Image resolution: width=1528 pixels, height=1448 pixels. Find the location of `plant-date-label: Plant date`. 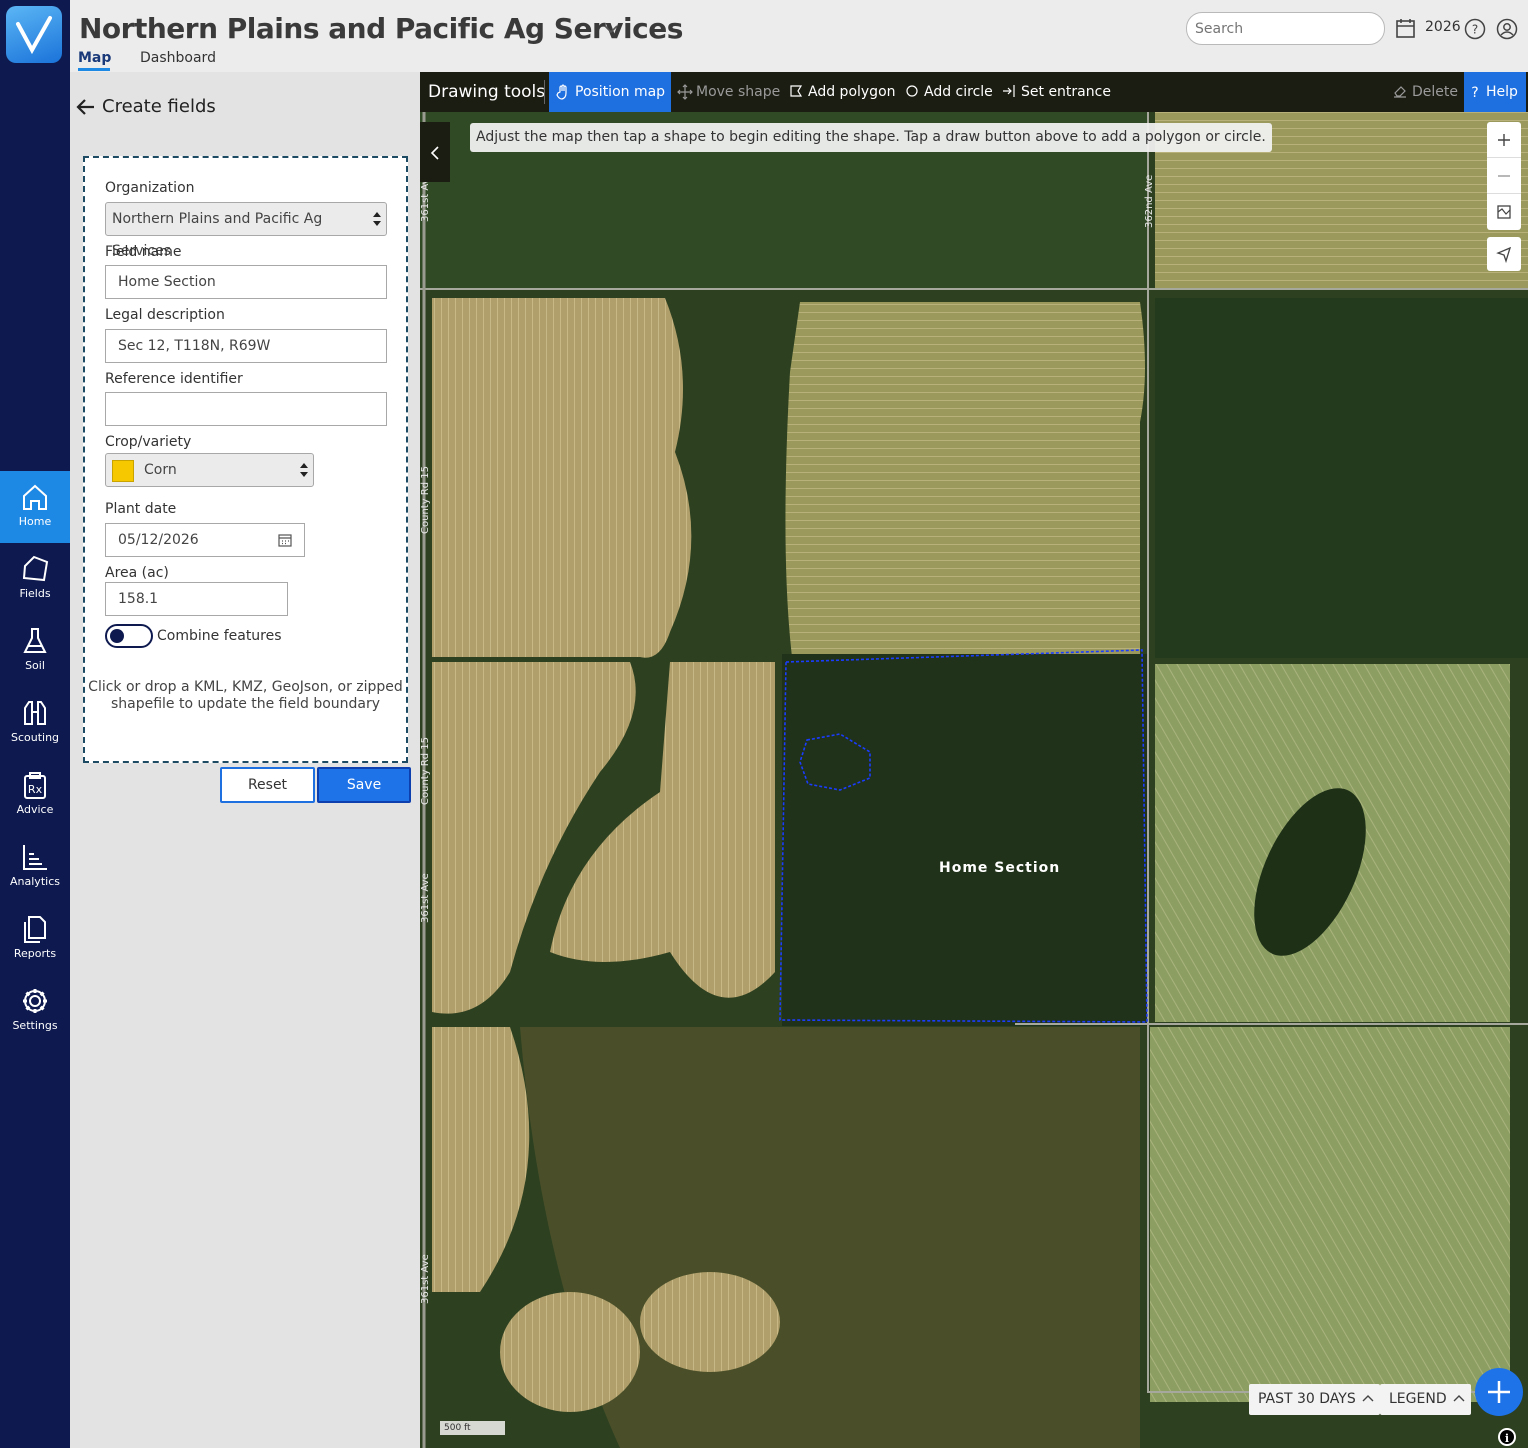

plant-date-label: Plant date is located at coordinates (141, 509).